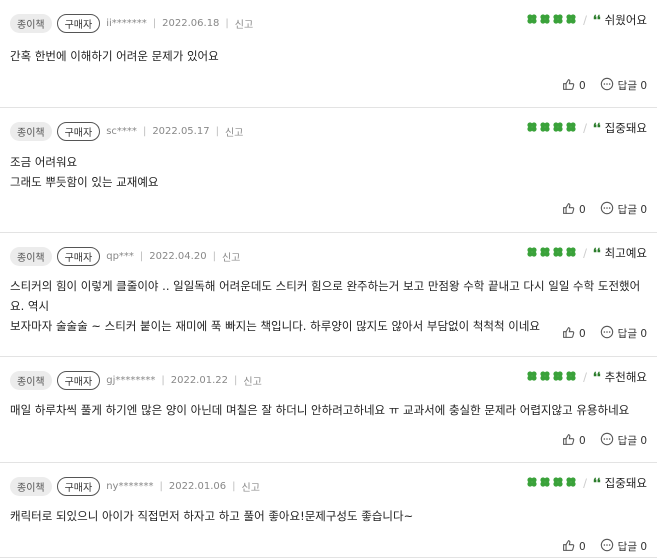 The width and height of the screenshot is (657, 558). I want to click on review-content: 조금 어려워요그래도 뿌듯함이 있는 교재예요, so click(326, 172).